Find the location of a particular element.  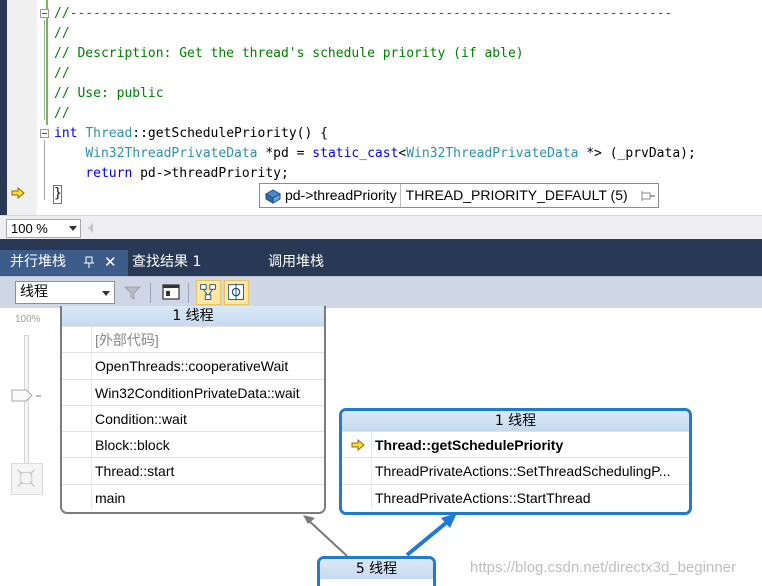

stack-frame-row: Condition::wait is located at coordinates (193, 418).